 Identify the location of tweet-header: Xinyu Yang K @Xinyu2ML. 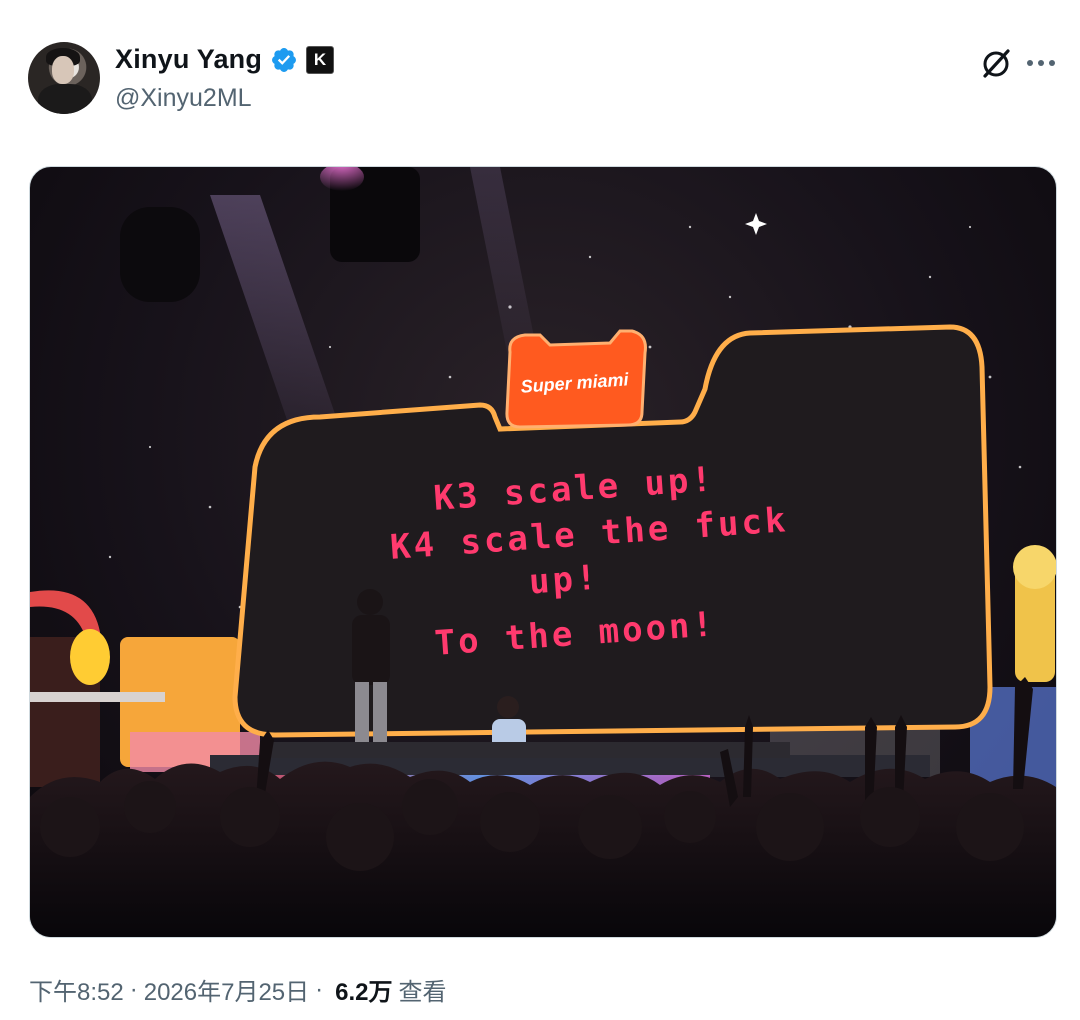
(543, 79).